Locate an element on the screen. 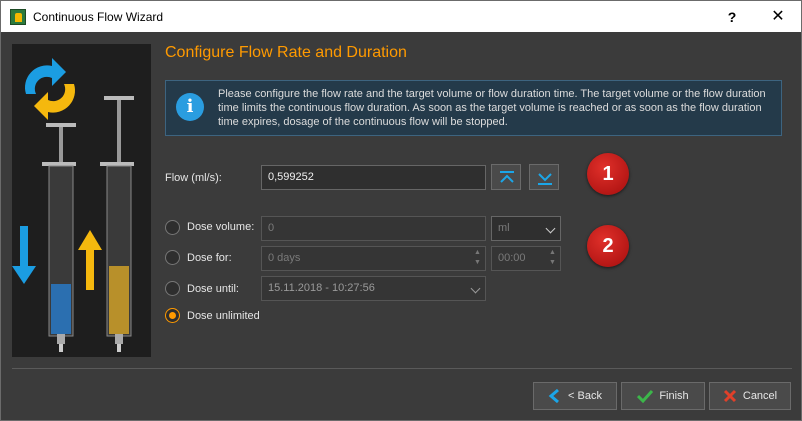 Image resolution: width=802 pixels, height=421 pixels. back-button: < Back is located at coordinates (575, 396).